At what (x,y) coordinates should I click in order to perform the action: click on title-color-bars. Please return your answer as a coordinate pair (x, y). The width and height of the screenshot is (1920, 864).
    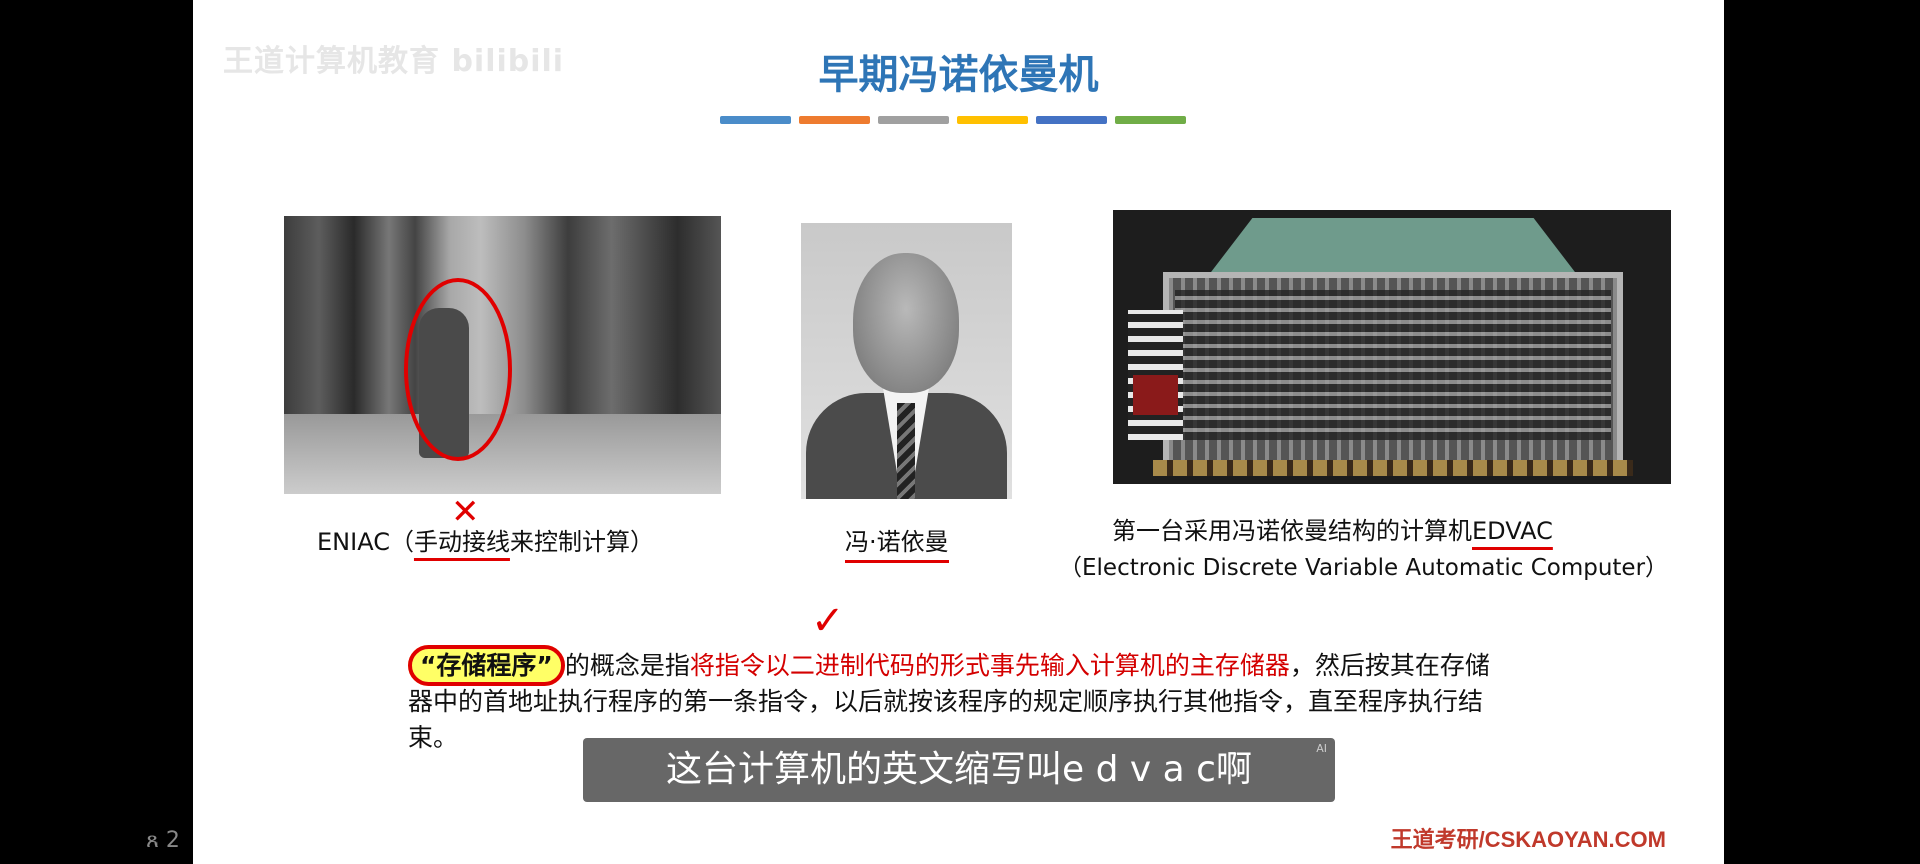
    Looking at the image, I should click on (953, 120).